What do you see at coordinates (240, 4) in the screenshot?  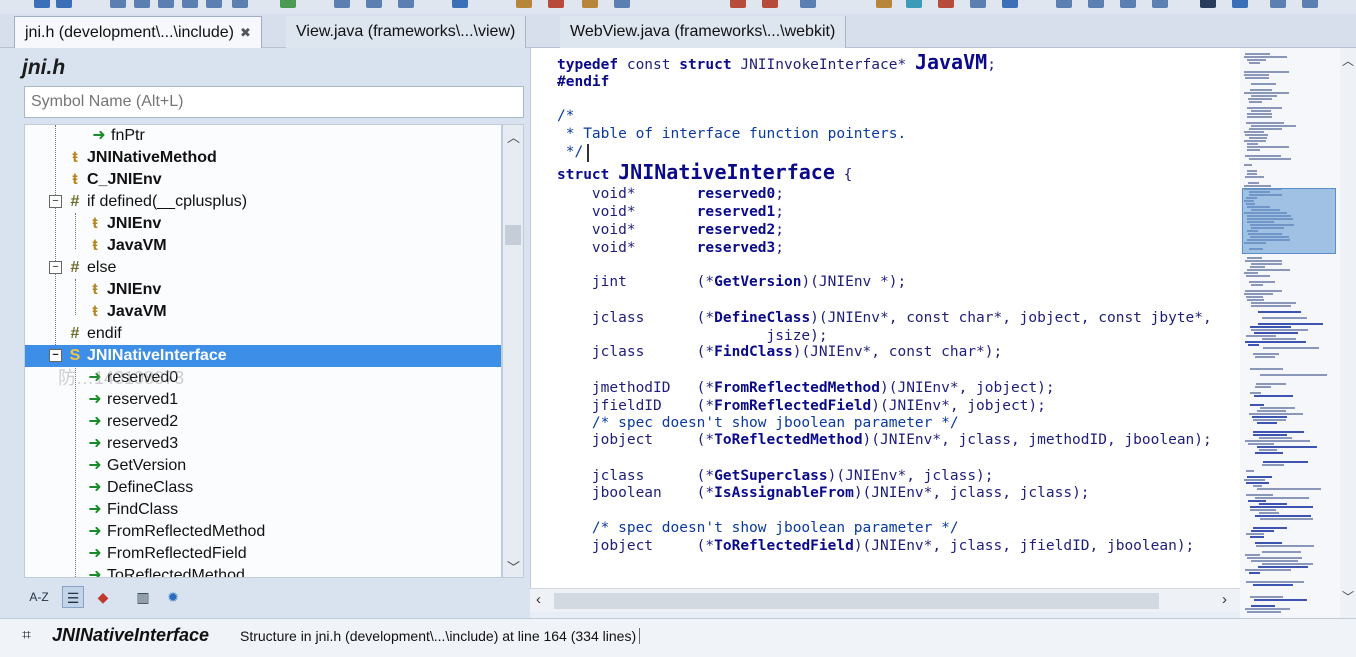 I see `paste-icon` at bounding box center [240, 4].